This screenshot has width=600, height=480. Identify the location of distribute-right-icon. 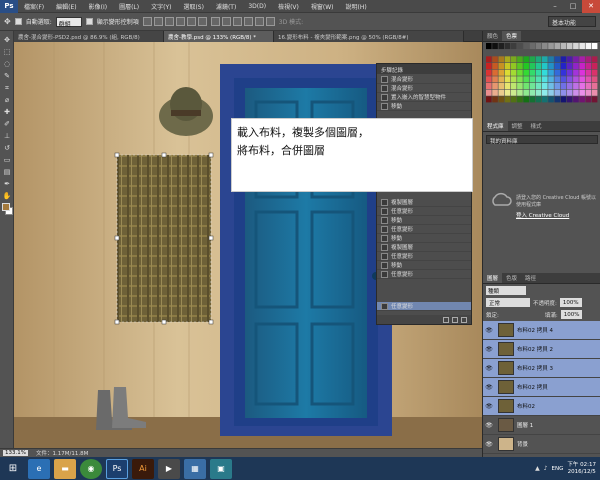
(270, 21).